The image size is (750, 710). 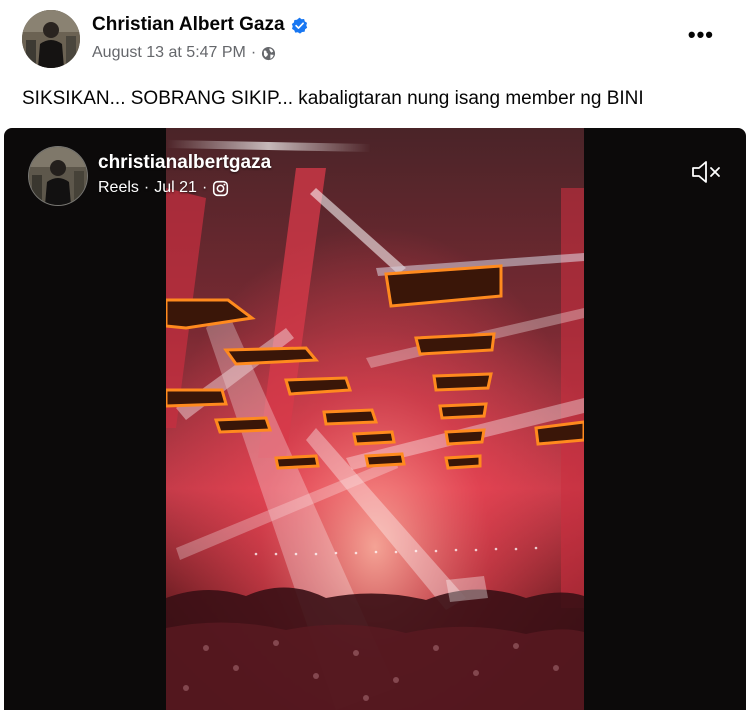 I want to click on reel-date: Jul 21, so click(x=175, y=188).